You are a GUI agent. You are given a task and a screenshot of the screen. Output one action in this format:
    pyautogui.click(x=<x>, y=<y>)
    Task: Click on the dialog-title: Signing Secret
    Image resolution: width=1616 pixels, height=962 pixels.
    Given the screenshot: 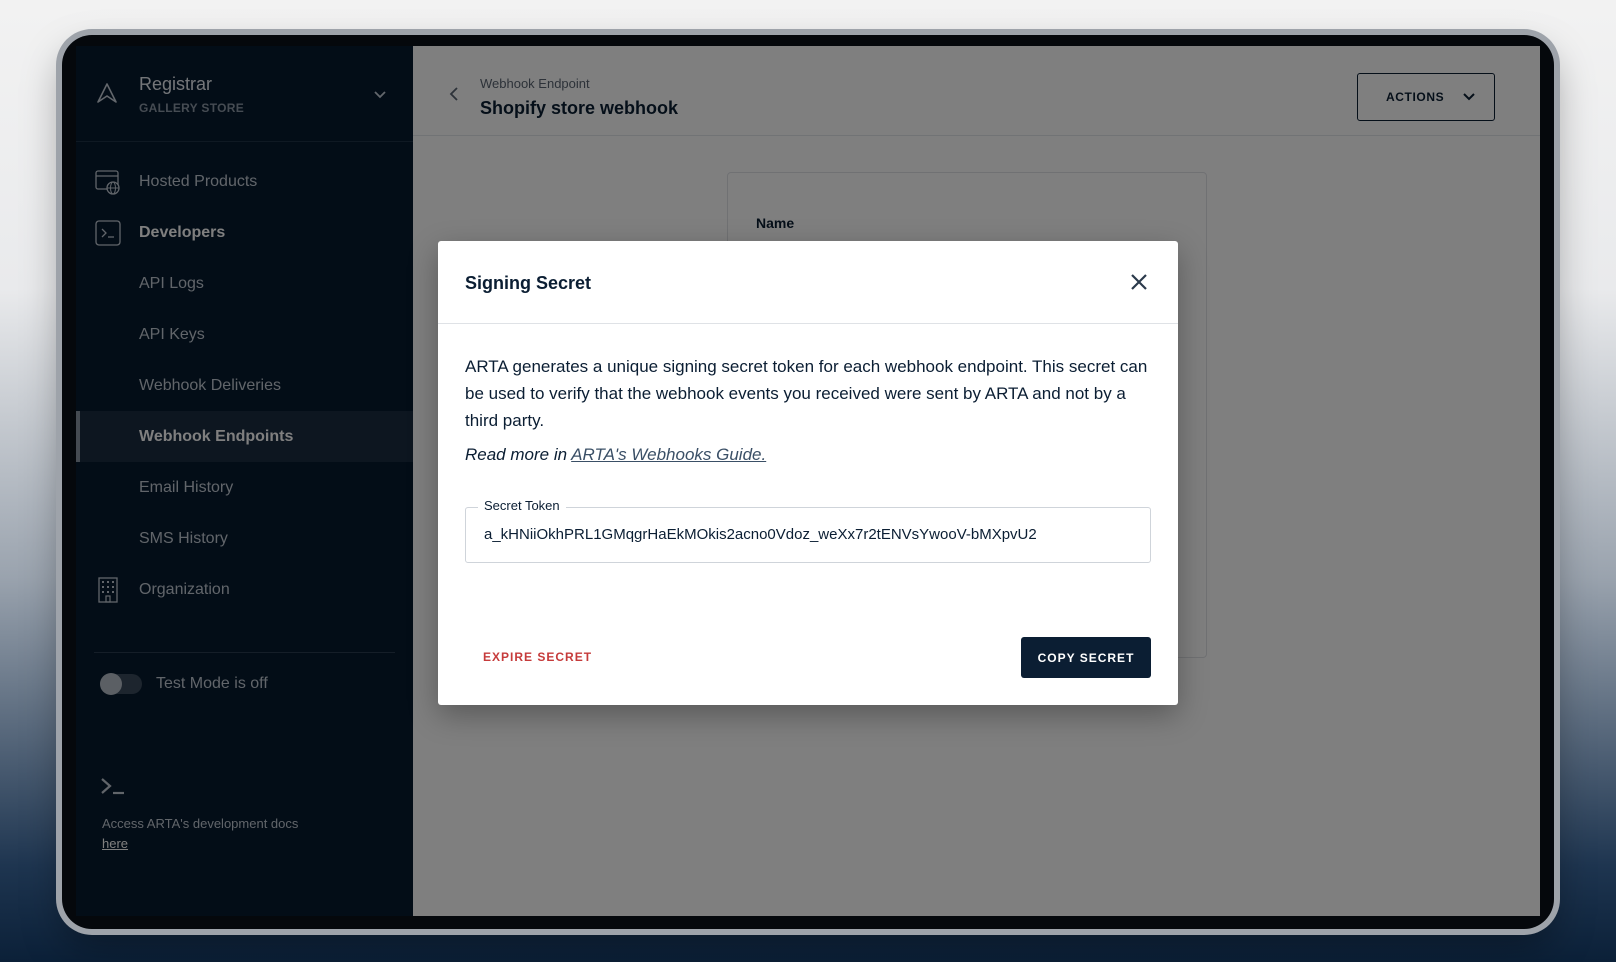 What is the action you would take?
    pyautogui.click(x=528, y=283)
    